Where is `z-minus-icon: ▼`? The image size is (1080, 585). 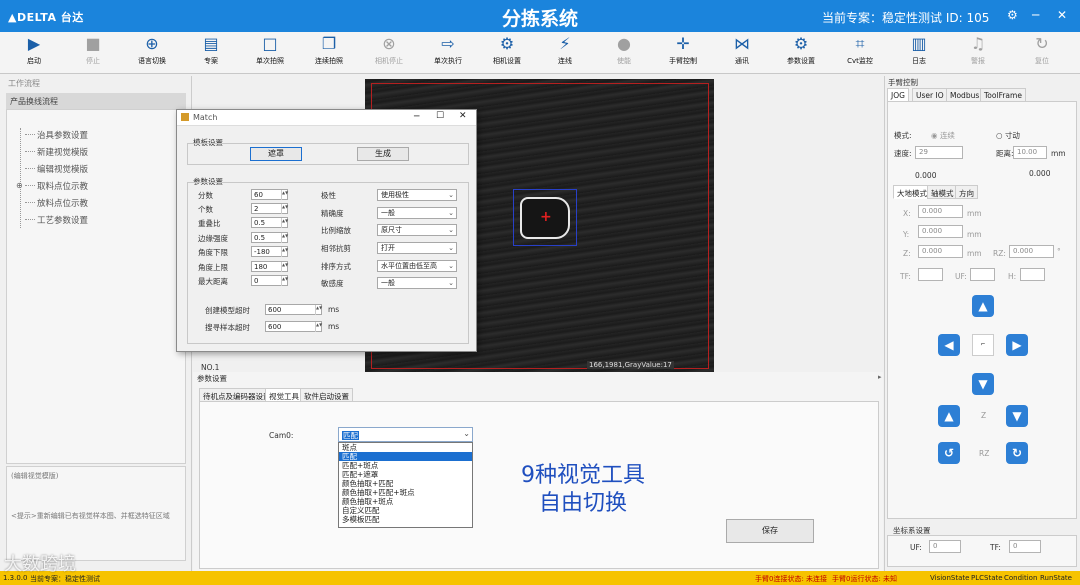 z-minus-icon: ▼ is located at coordinates (1017, 416).